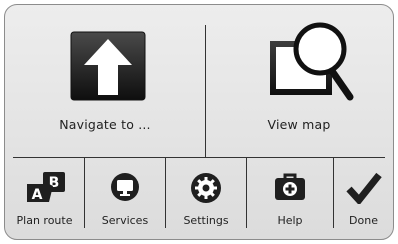  Describe the element at coordinates (36, 195) in the screenshot. I see `svg-text: A` at that location.